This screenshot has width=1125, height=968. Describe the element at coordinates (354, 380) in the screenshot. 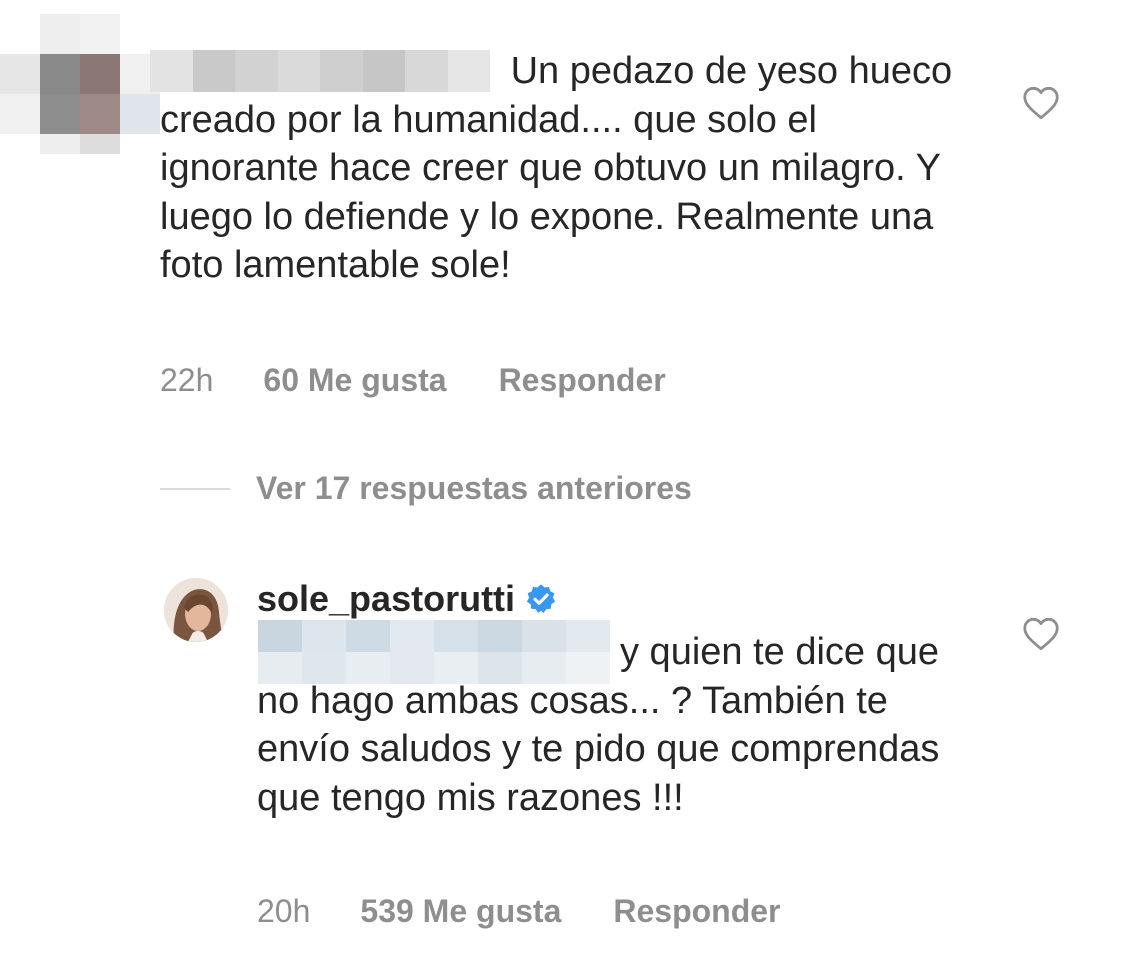

I see `comment-likes: 60 Me gusta` at that location.